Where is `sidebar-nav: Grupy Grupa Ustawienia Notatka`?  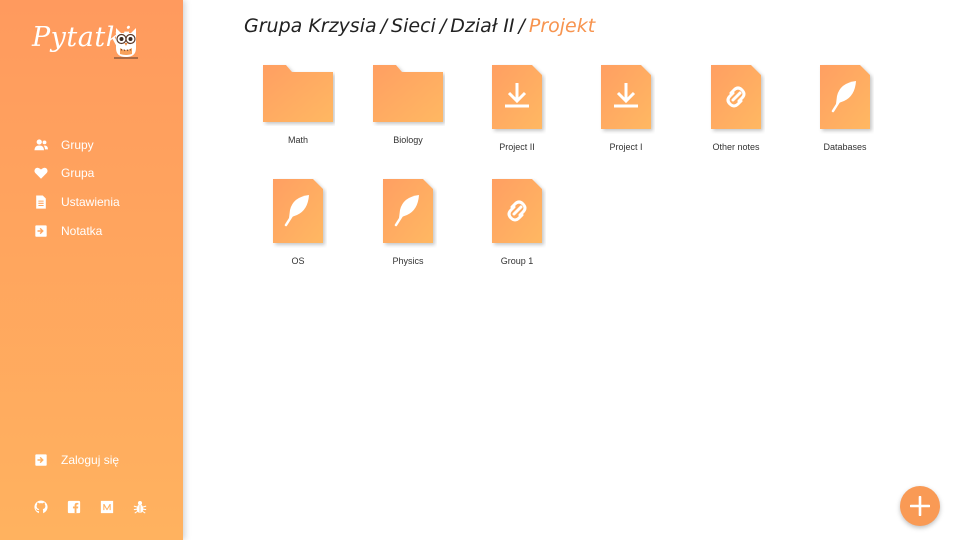 sidebar-nav: Grupy Grupa Ustawienia Notatka is located at coordinates (77, 192).